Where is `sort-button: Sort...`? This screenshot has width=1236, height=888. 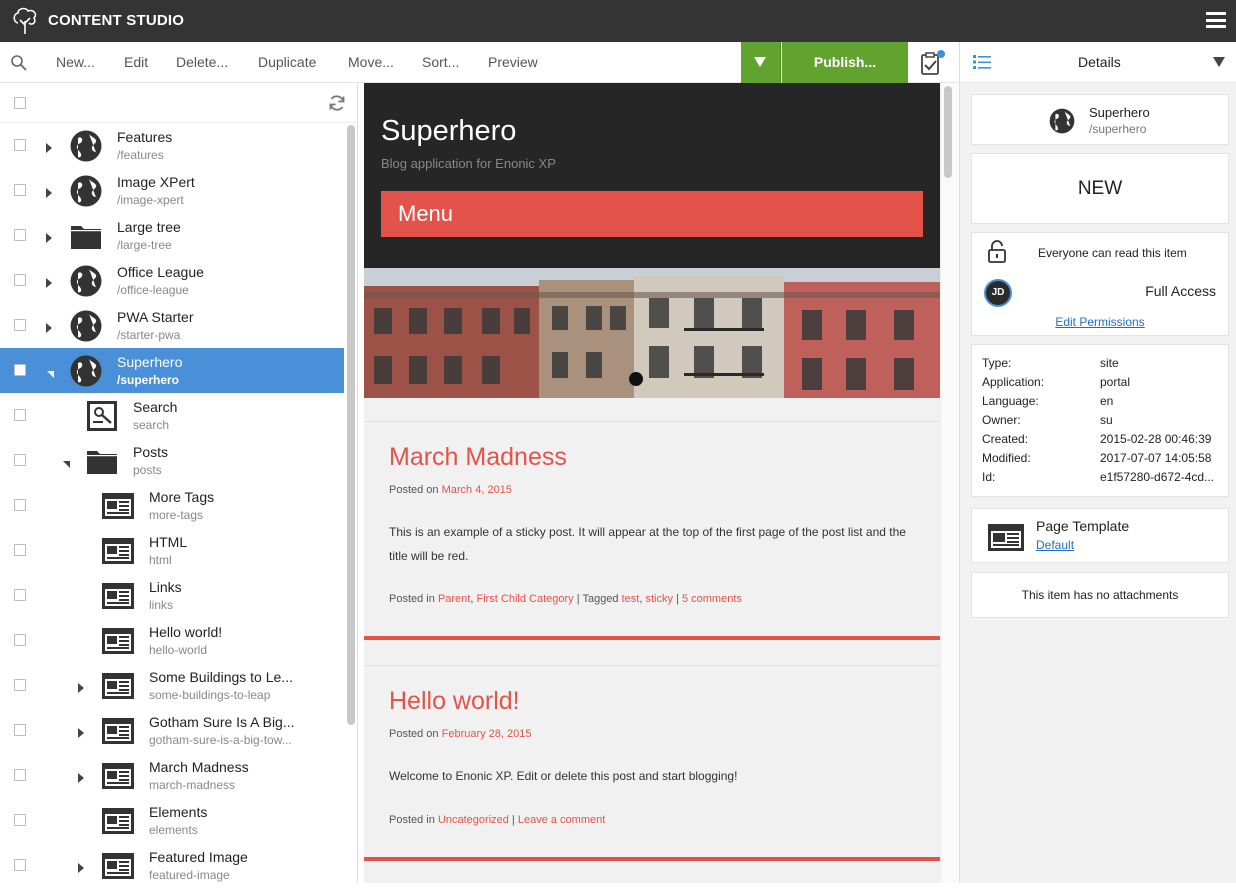
sort-button: Sort... is located at coordinates (440, 62).